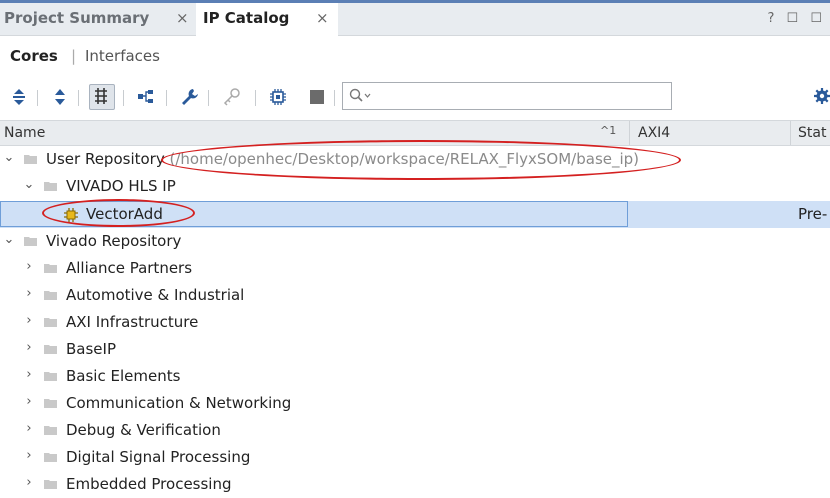  What do you see at coordinates (812, 133) in the screenshot?
I see `status-column-header: Stat` at bounding box center [812, 133].